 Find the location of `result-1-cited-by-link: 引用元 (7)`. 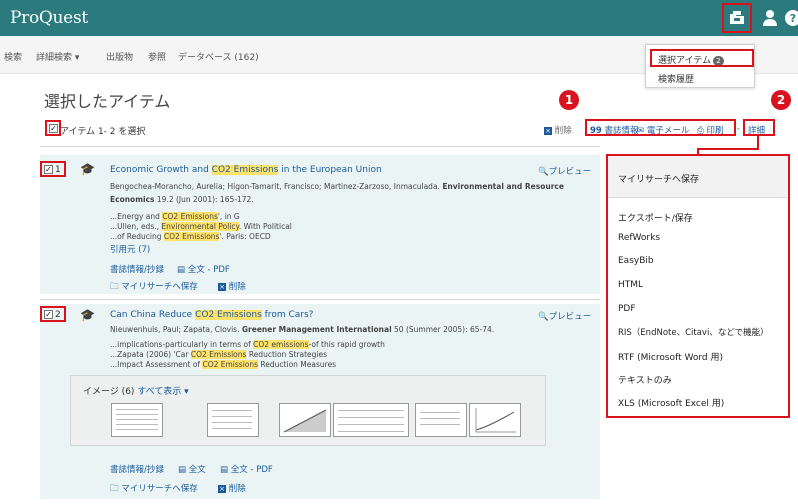

result-1-cited-by-link: 引用元 (7) is located at coordinates (130, 249).